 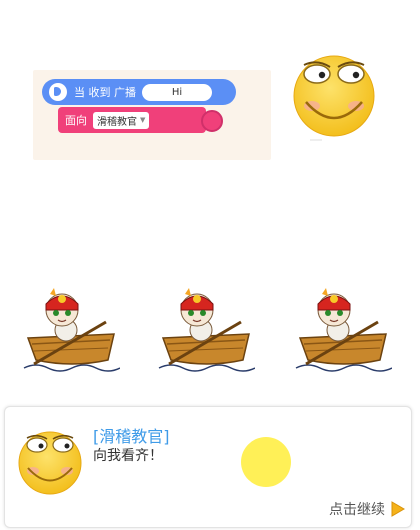 What do you see at coordinates (128, 456) in the screenshot?
I see `dialog-message: 向我看齐！` at bounding box center [128, 456].